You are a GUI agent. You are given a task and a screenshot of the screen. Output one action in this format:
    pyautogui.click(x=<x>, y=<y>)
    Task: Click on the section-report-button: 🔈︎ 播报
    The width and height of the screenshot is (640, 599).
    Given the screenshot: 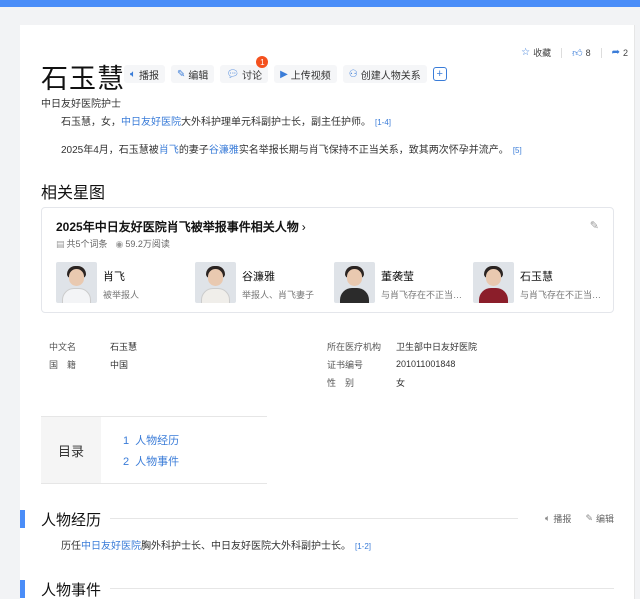 What is the action you would take?
    pyautogui.click(x=558, y=518)
    